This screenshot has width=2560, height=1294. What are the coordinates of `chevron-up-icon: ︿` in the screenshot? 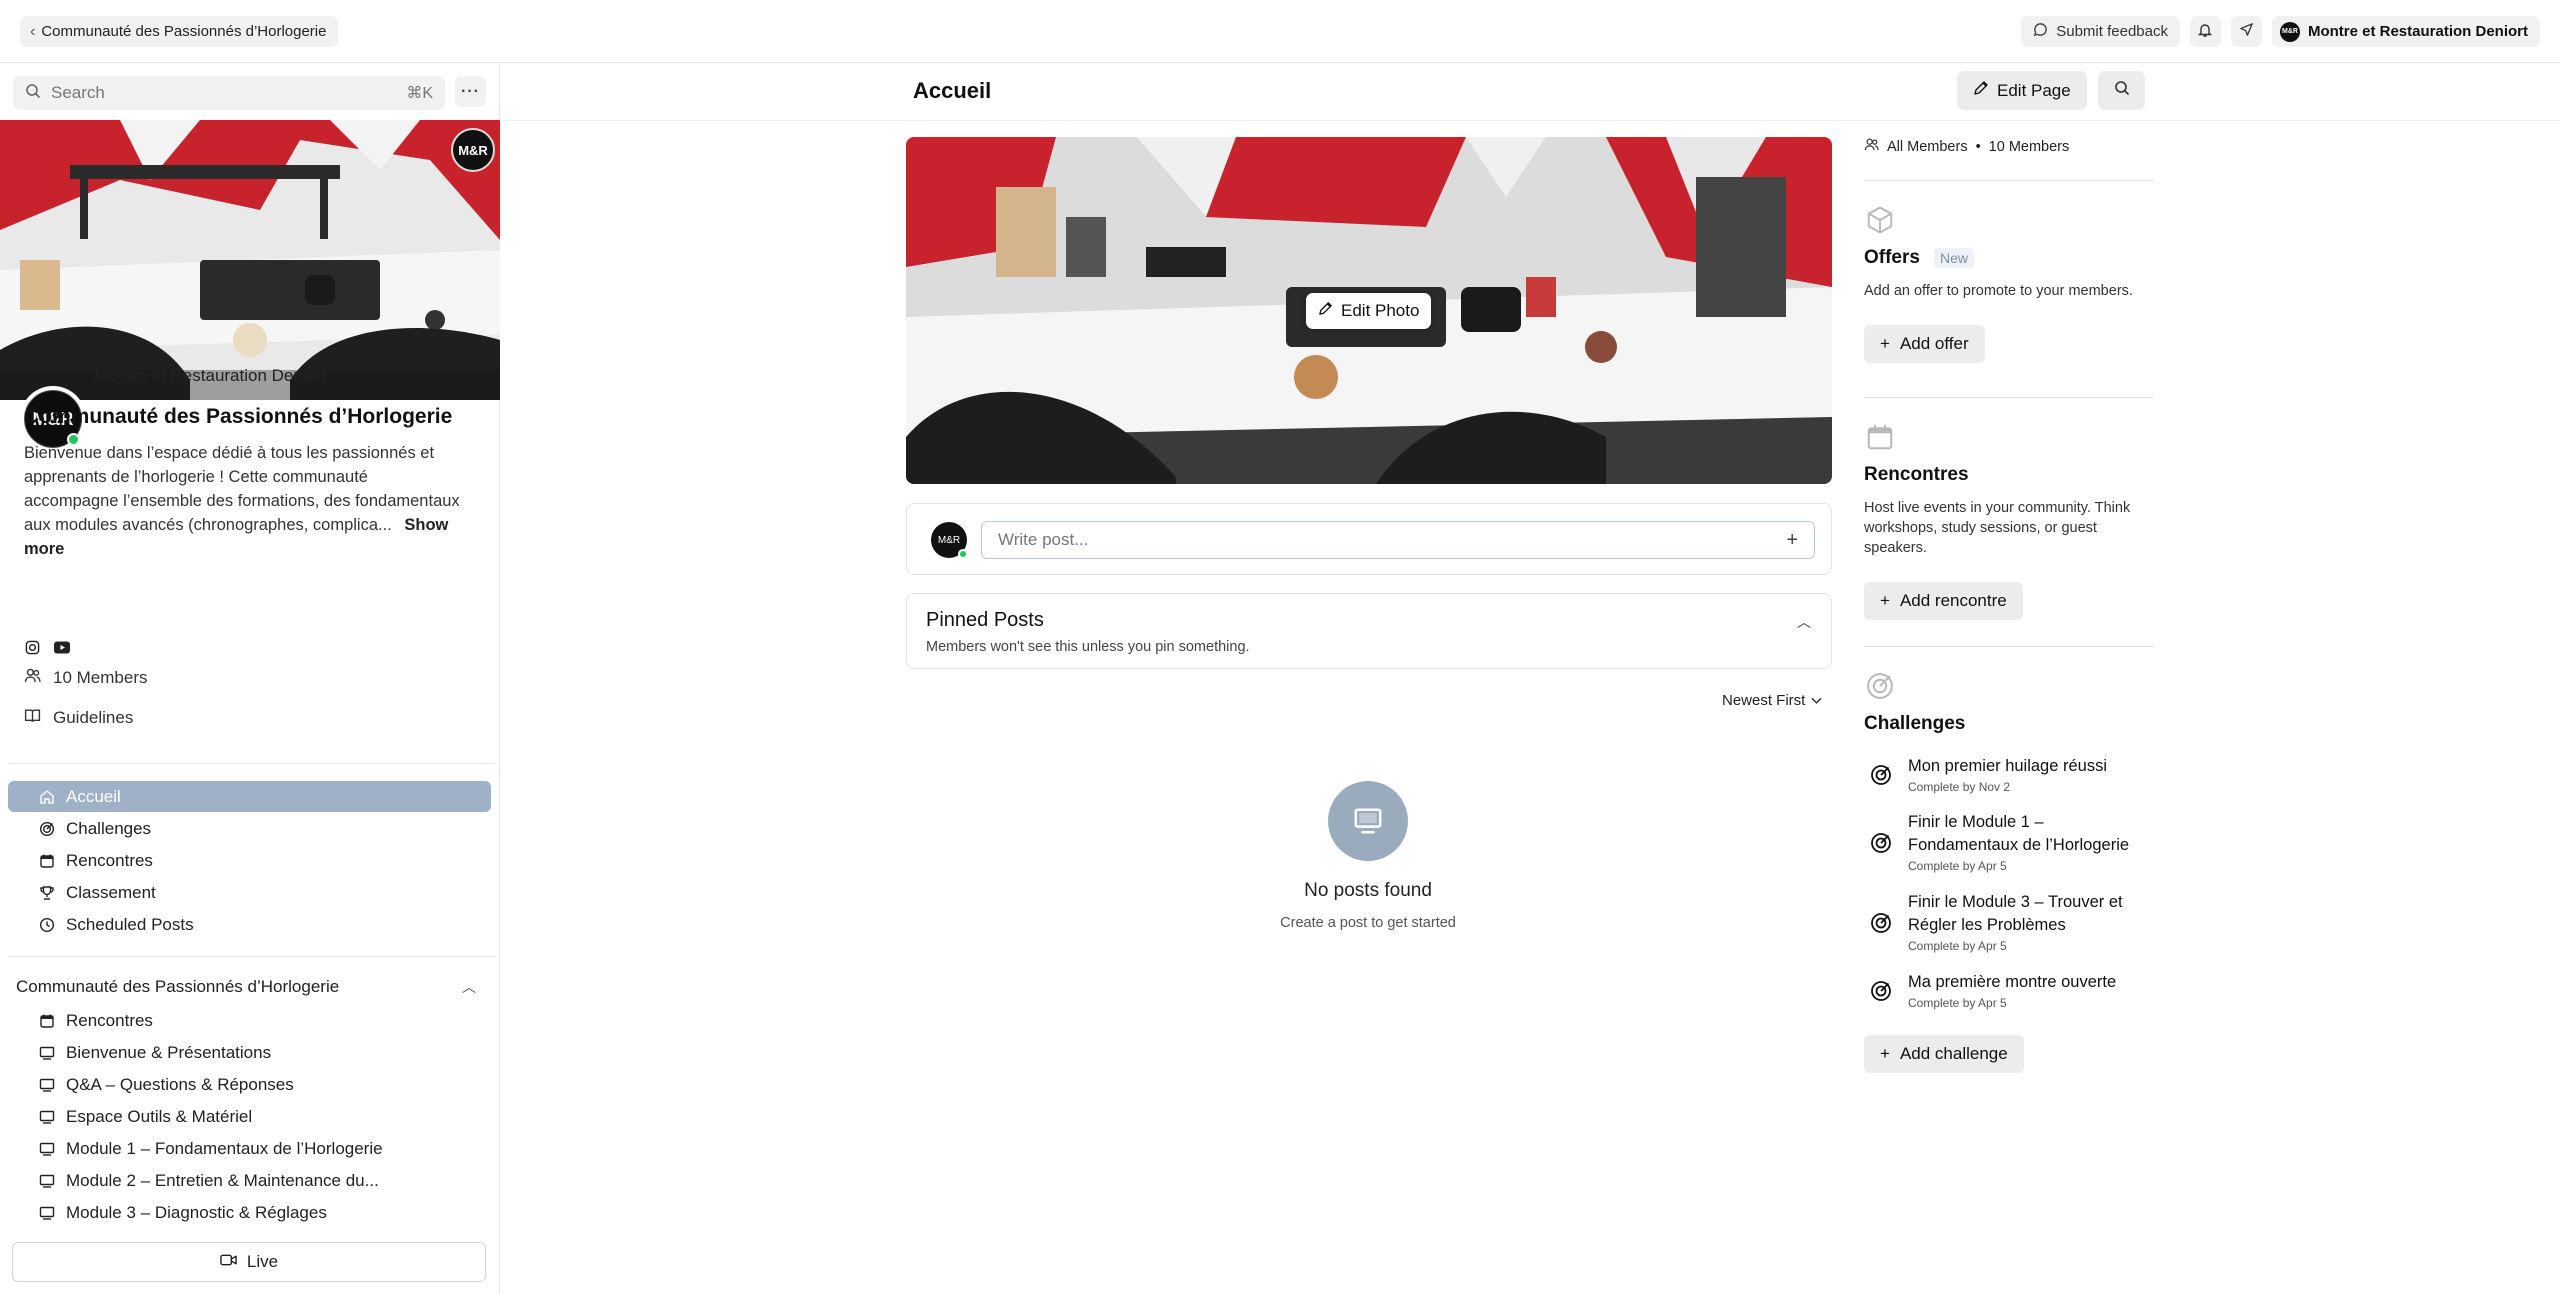 It's located at (1804, 622).